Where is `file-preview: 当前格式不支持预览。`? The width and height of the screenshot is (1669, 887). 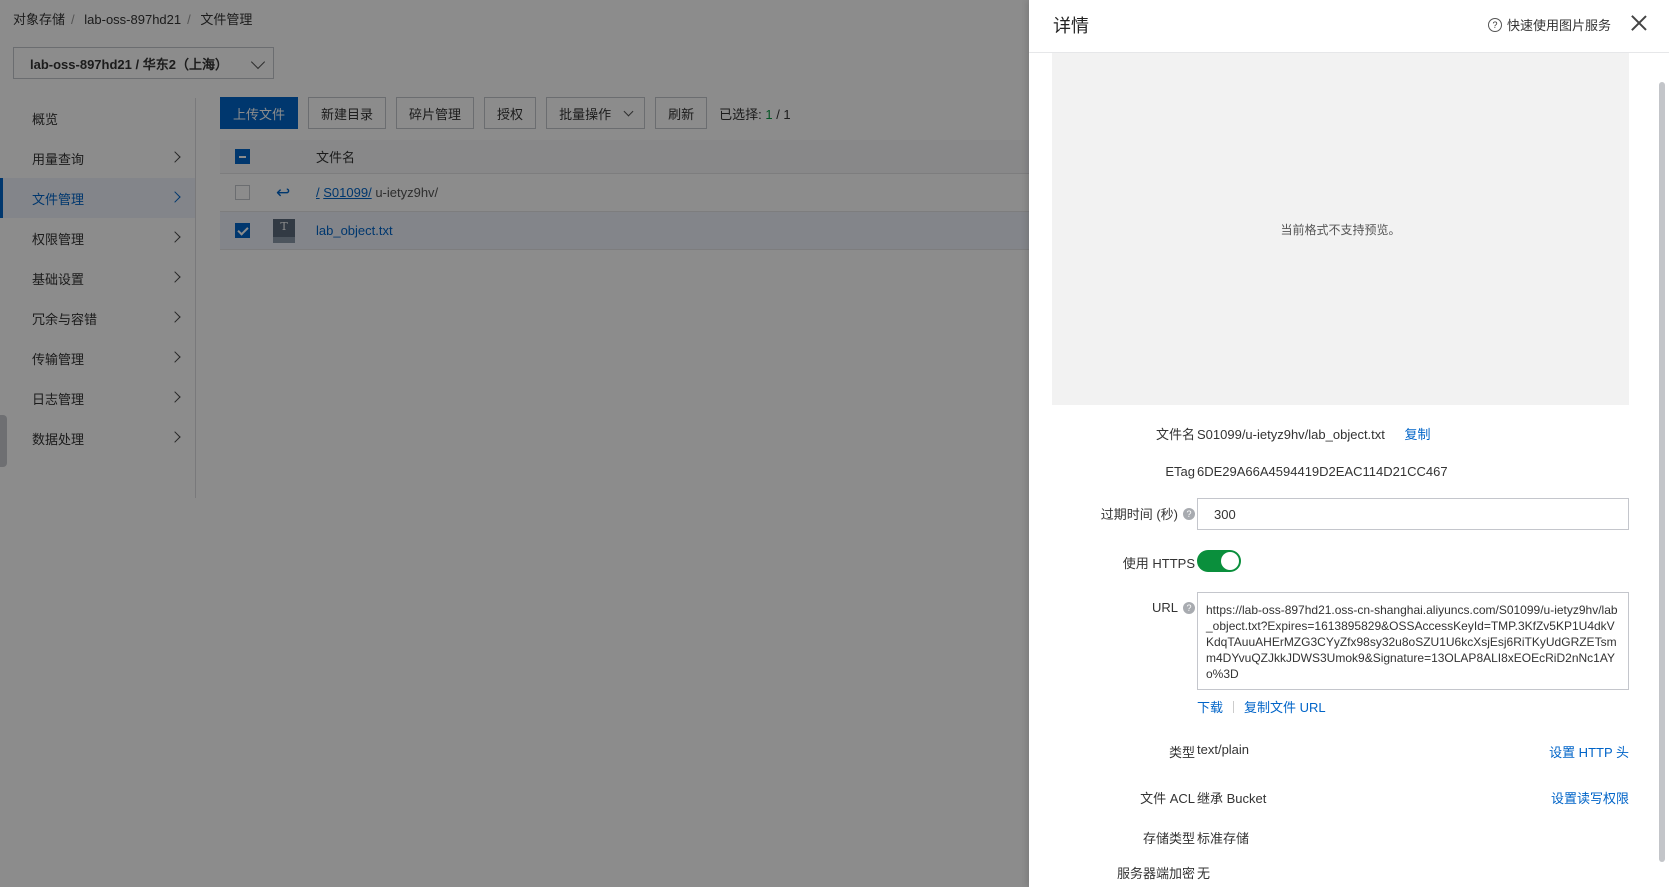 file-preview: 当前格式不支持预览。 is located at coordinates (1340, 229).